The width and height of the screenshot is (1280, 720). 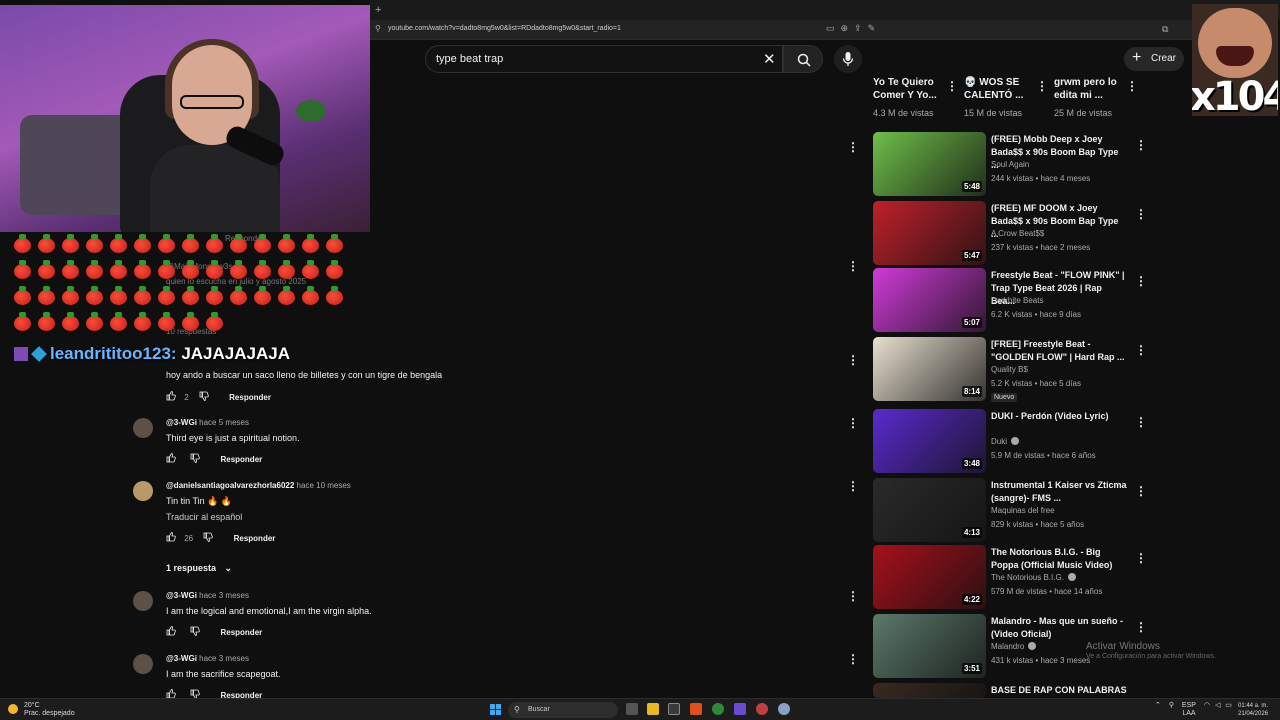 What do you see at coordinates (1033, 577) in the screenshot?
I see `video-channel: The Notorious B.I.G.` at bounding box center [1033, 577].